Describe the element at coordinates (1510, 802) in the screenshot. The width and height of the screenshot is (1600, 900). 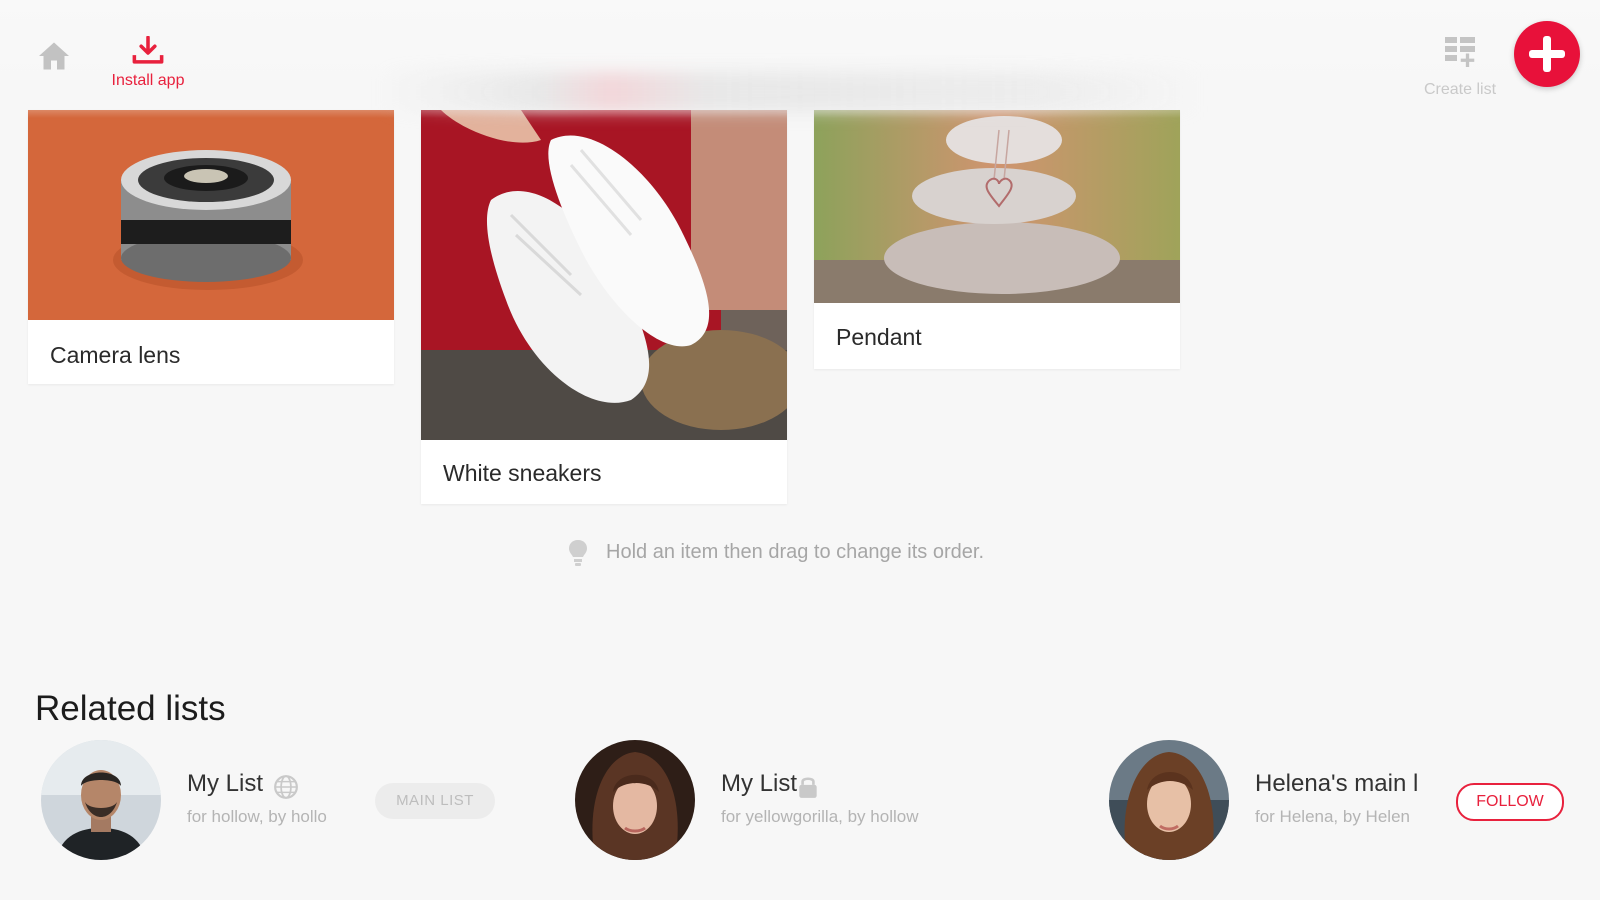
I see `follow-button: FOLLOW` at that location.